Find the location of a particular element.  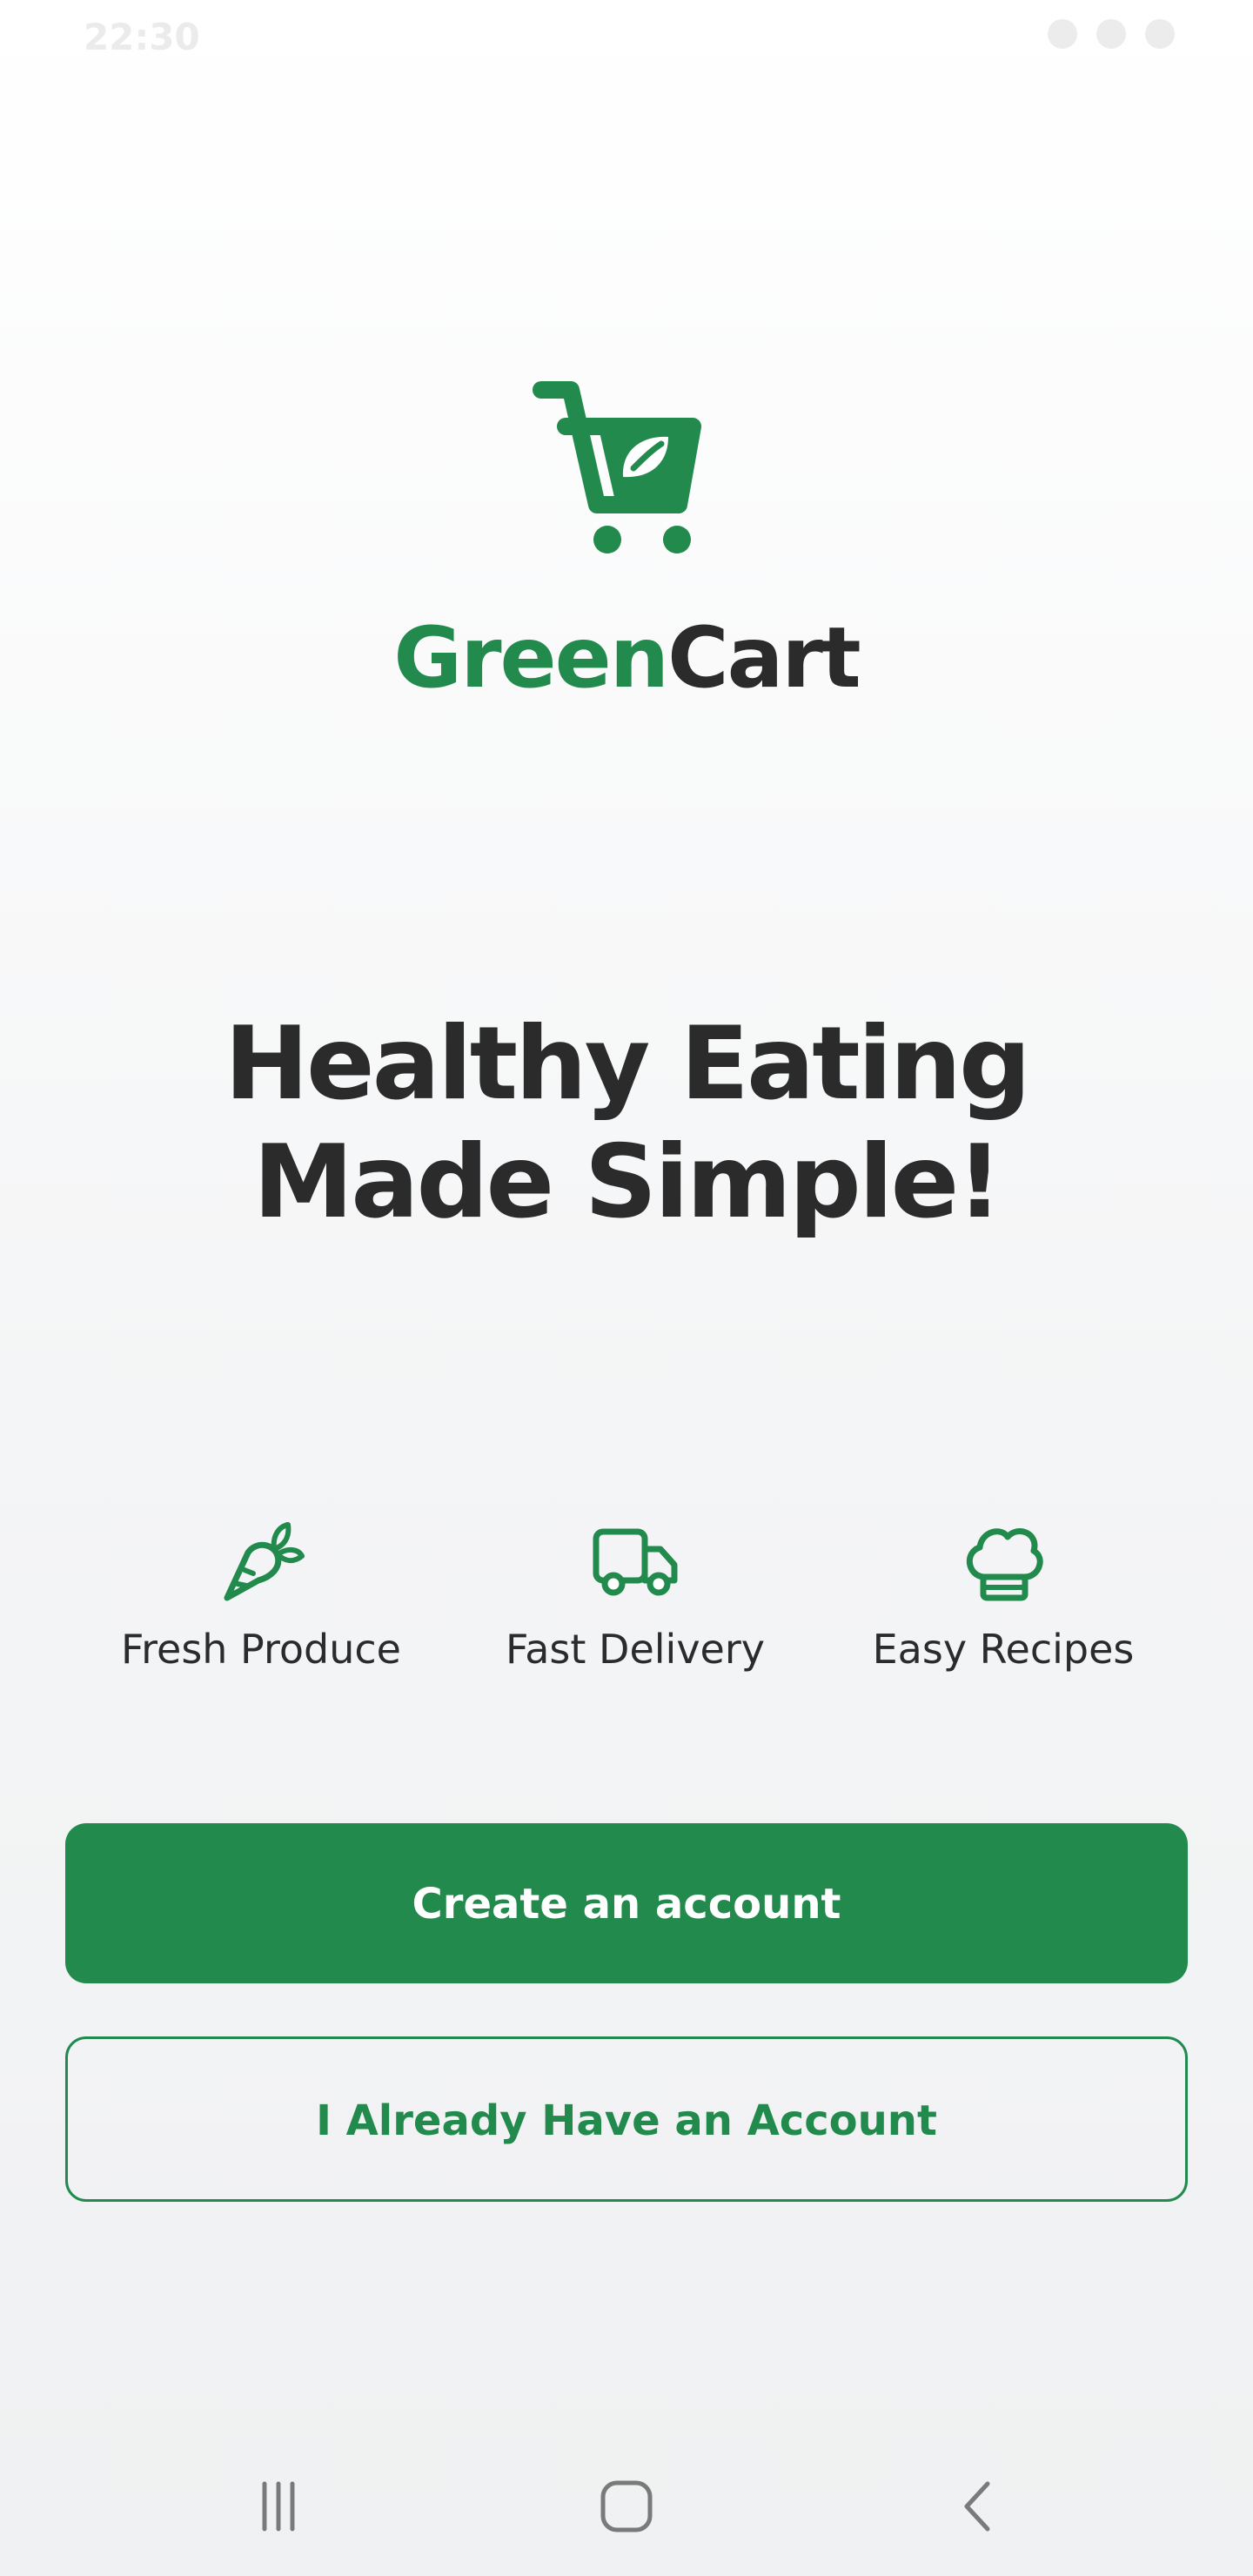

status-time: 22:30 is located at coordinates (142, 37).